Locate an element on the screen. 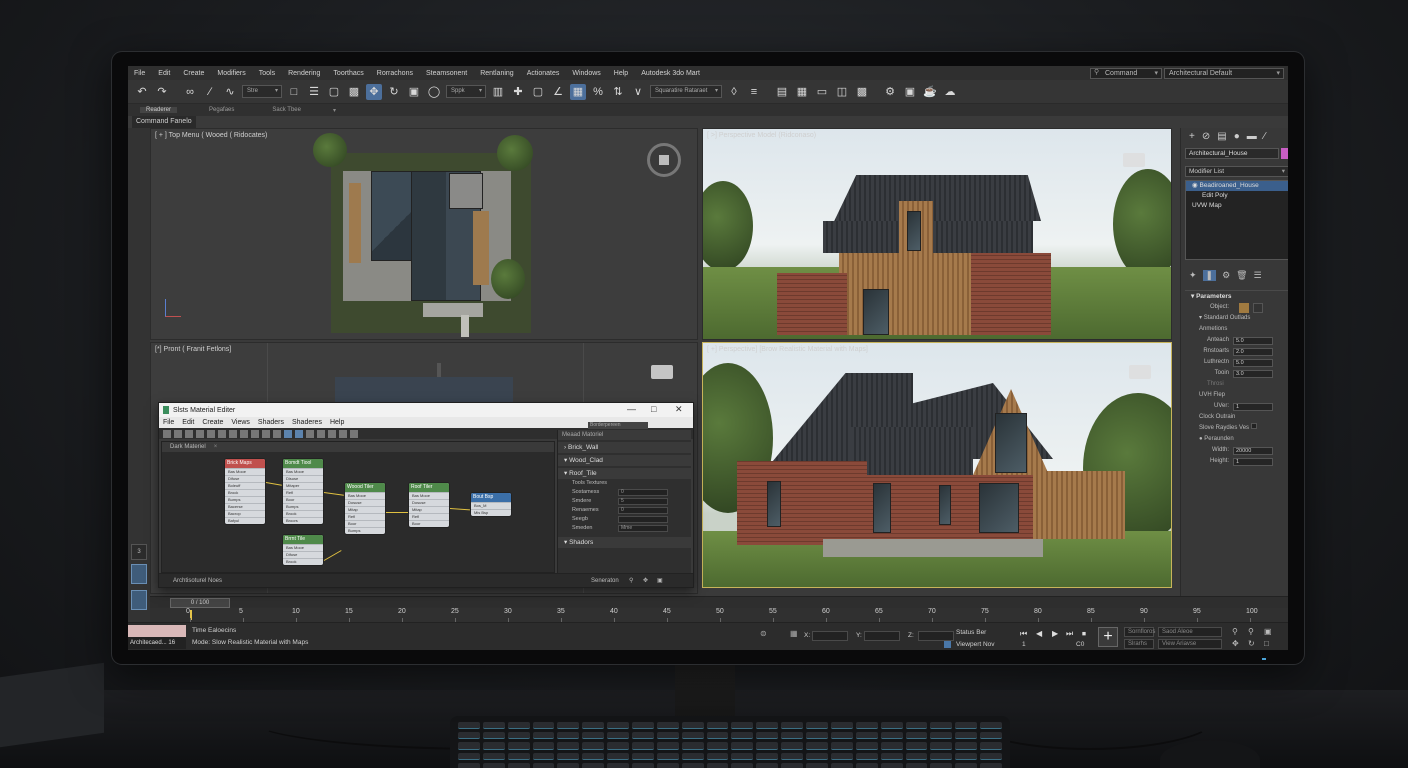 This screenshot has height=768, width=1408. selection-filter-dropdown: Stre ▾ is located at coordinates (262, 91).